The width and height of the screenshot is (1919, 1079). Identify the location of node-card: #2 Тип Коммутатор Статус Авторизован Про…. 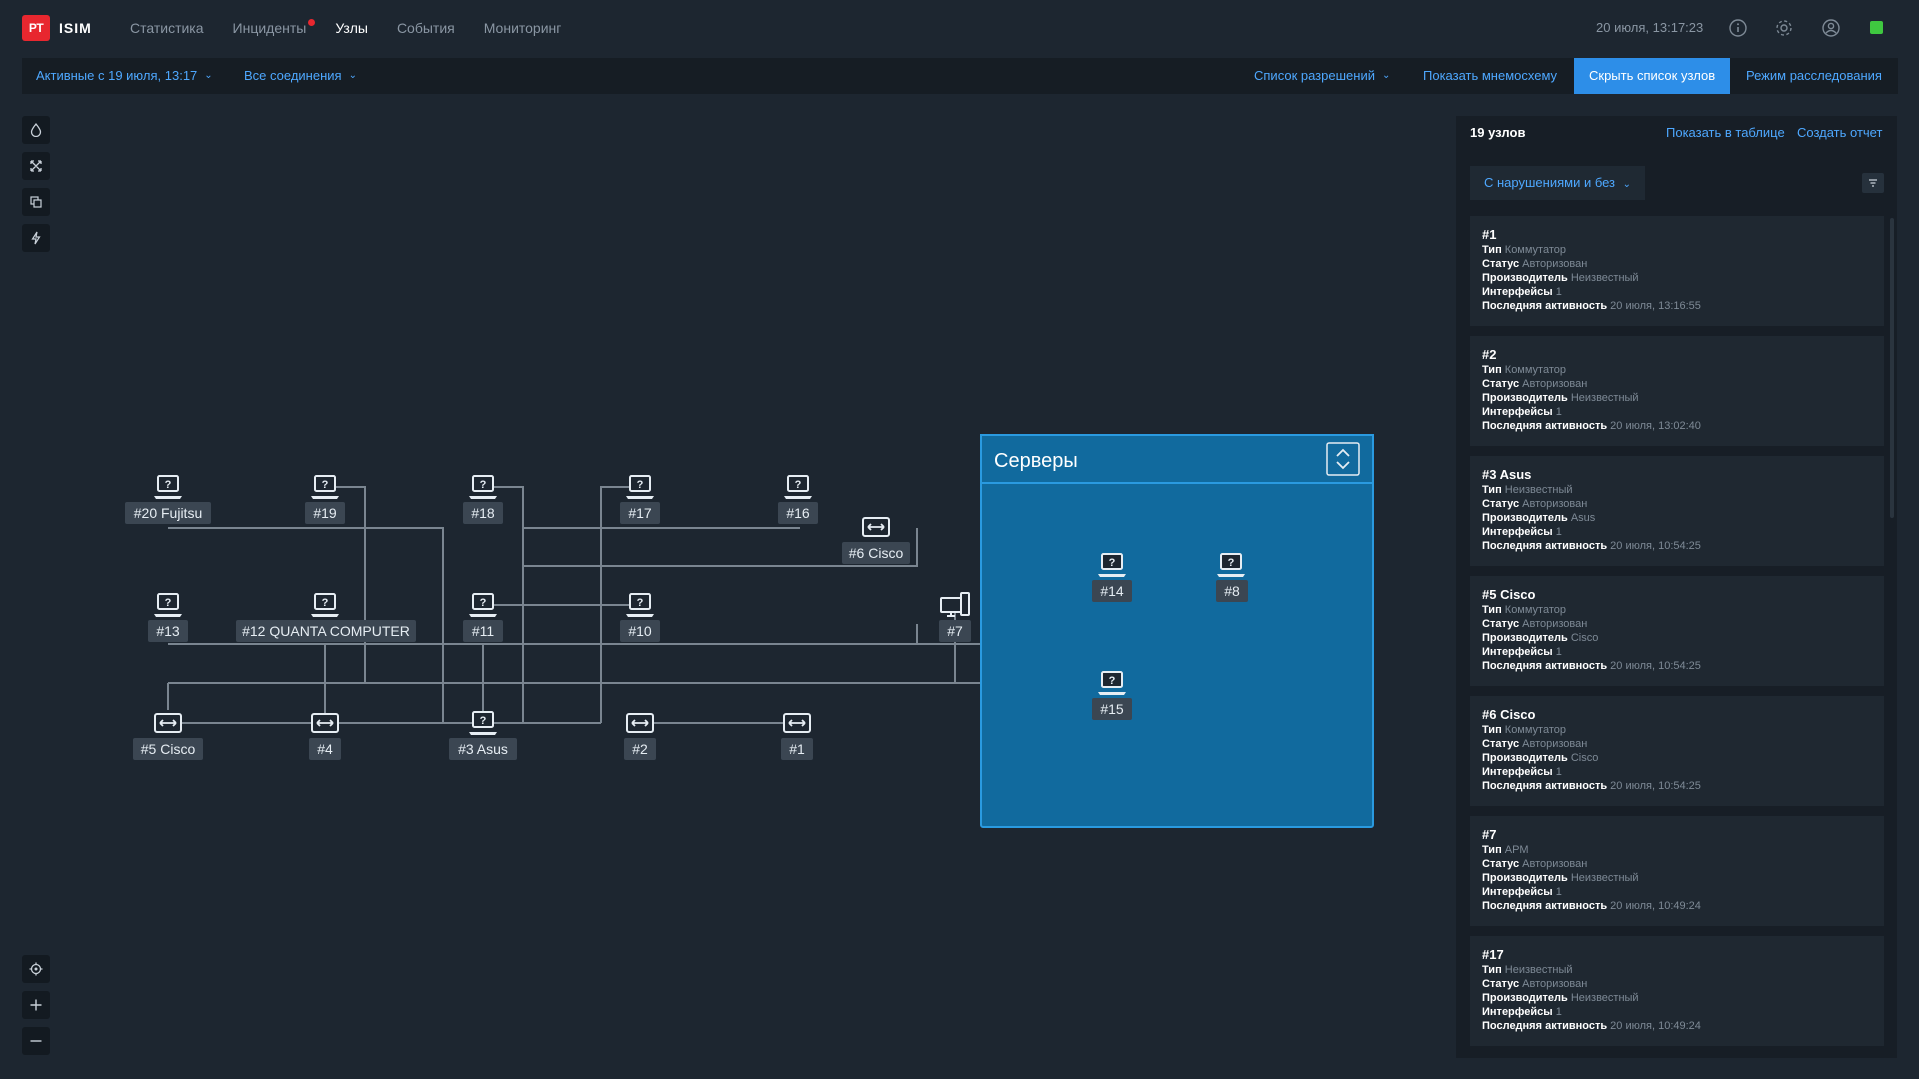
(1677, 391).